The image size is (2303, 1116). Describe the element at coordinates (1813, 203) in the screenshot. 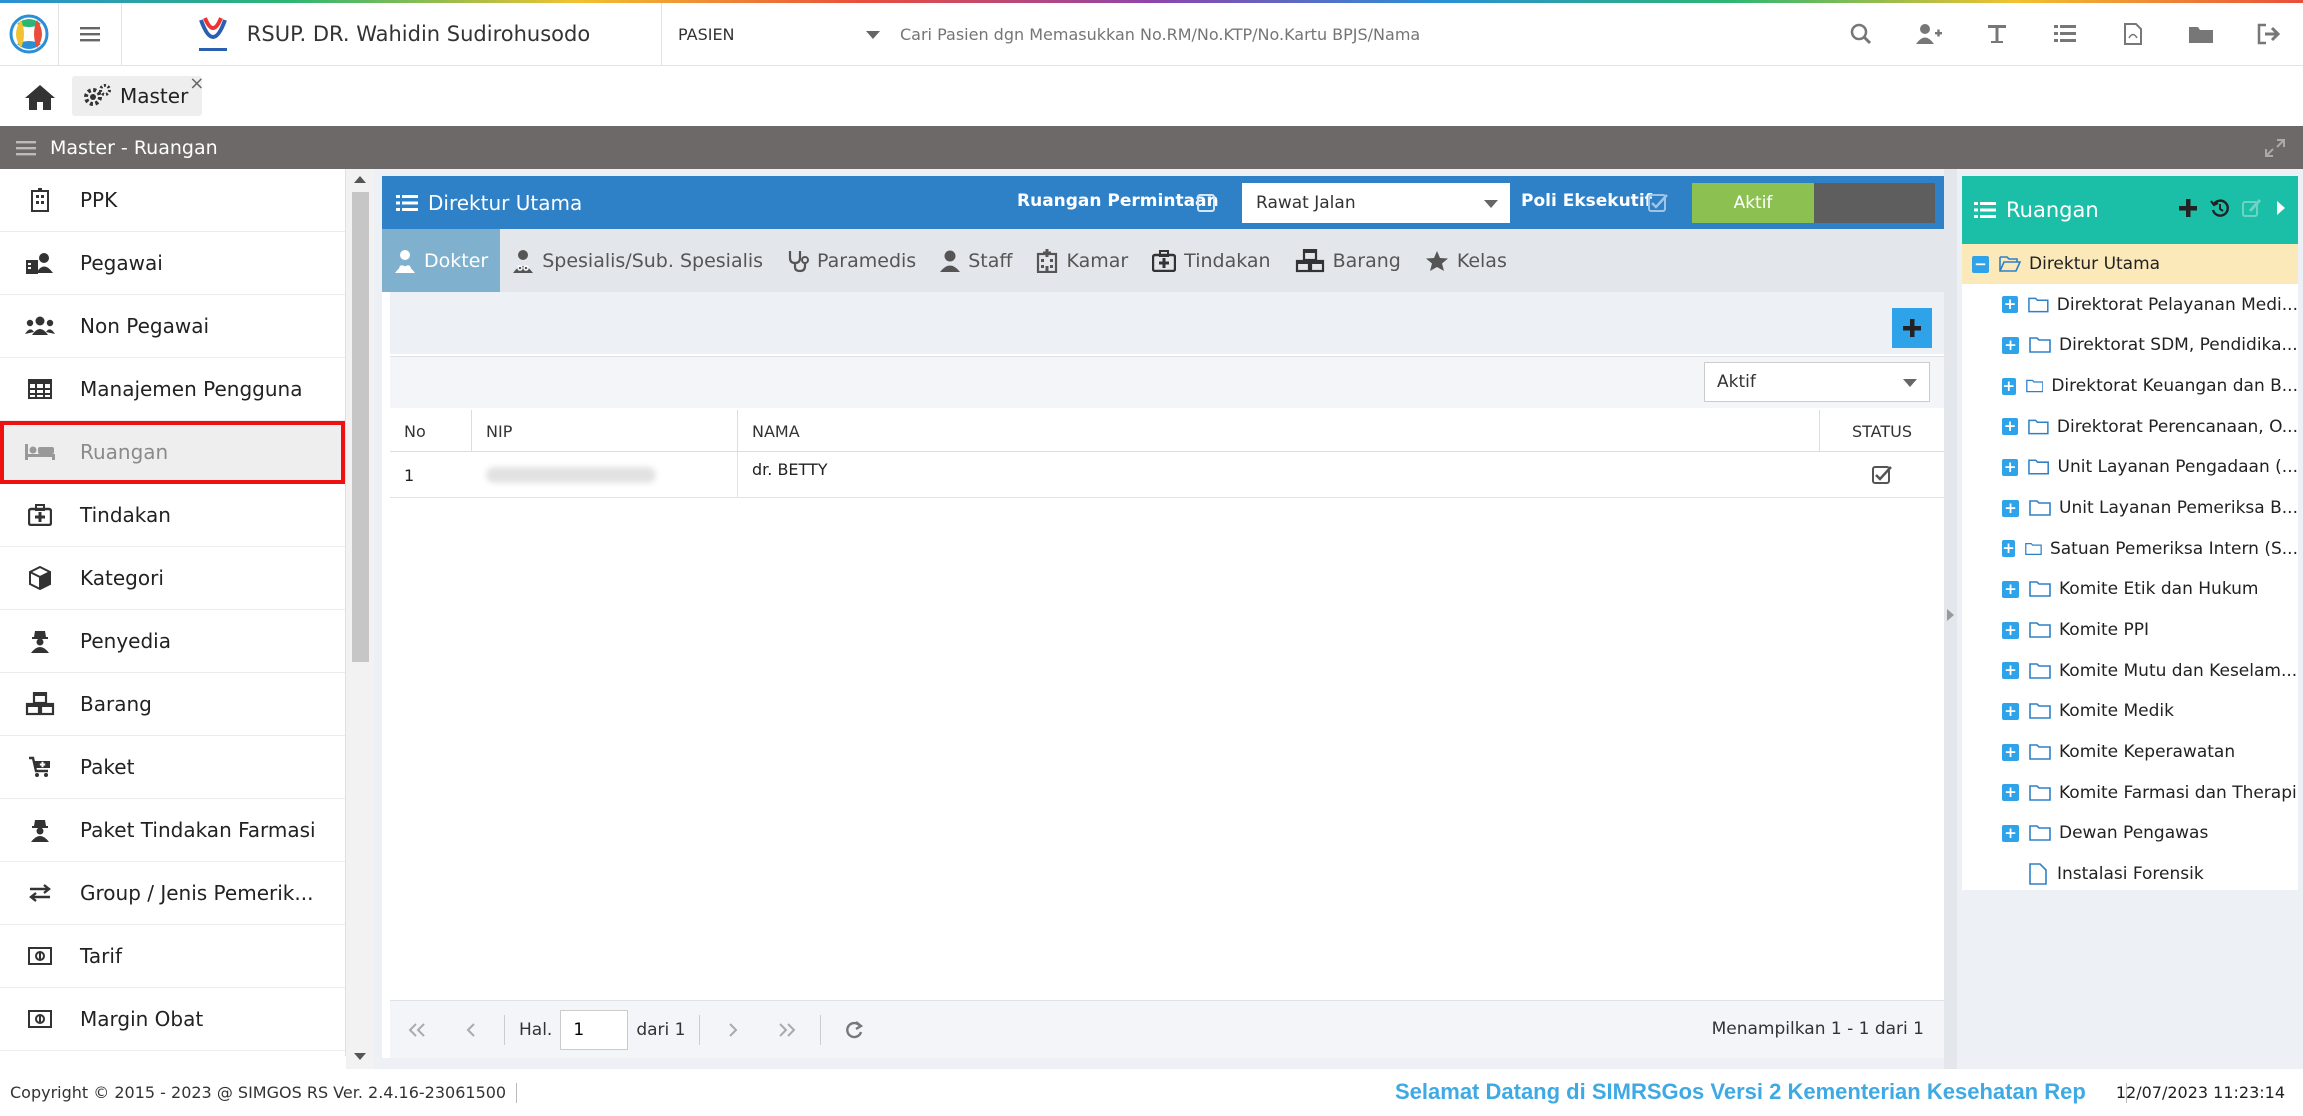

I see `active-toggle: Aktif` at that location.